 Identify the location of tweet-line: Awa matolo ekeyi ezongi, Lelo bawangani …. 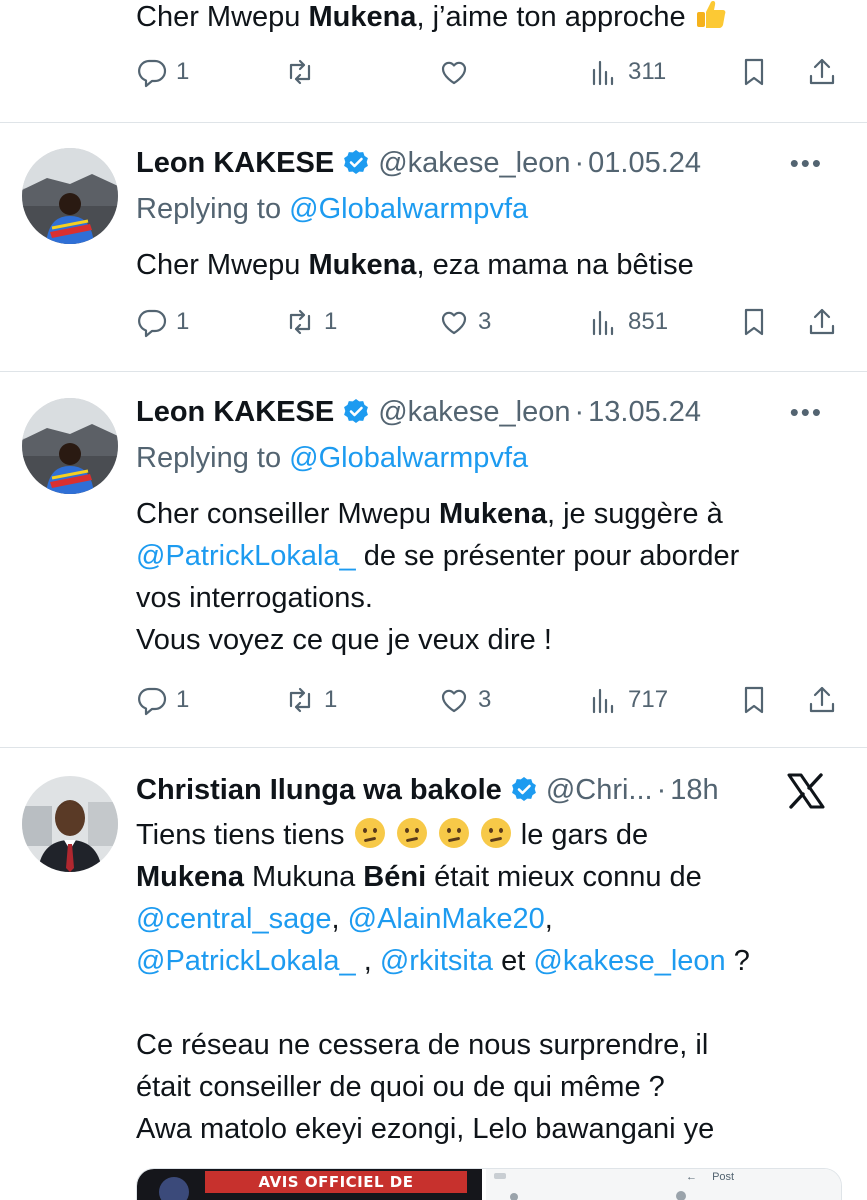
(425, 1129).